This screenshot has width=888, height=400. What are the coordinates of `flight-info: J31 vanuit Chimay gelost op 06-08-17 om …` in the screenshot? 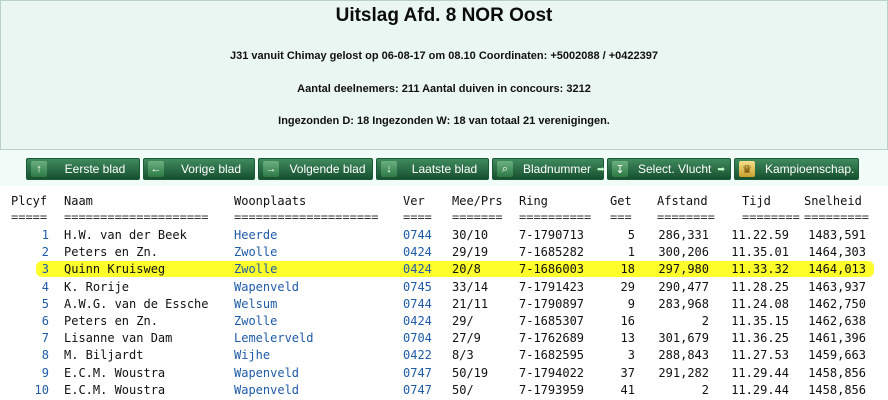 It's located at (444, 56).